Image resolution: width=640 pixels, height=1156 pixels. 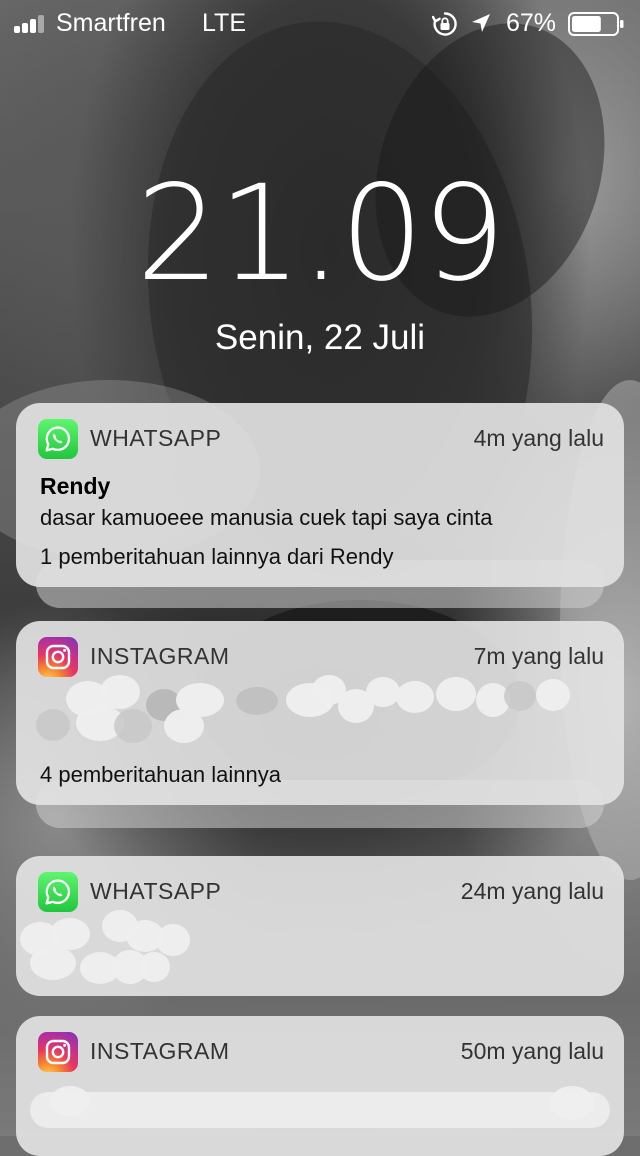 I want to click on battery-percent: 67%, so click(x=531, y=23).